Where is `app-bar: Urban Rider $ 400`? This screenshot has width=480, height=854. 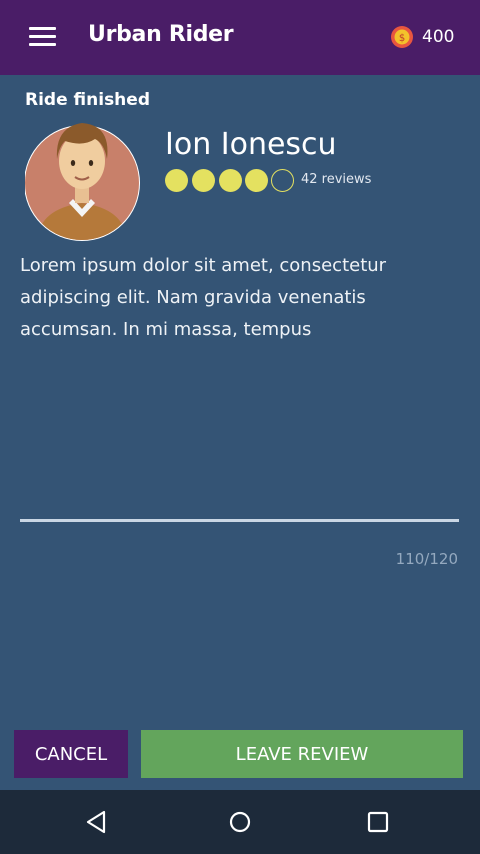
app-bar: Urban Rider $ 400 is located at coordinates (240, 37).